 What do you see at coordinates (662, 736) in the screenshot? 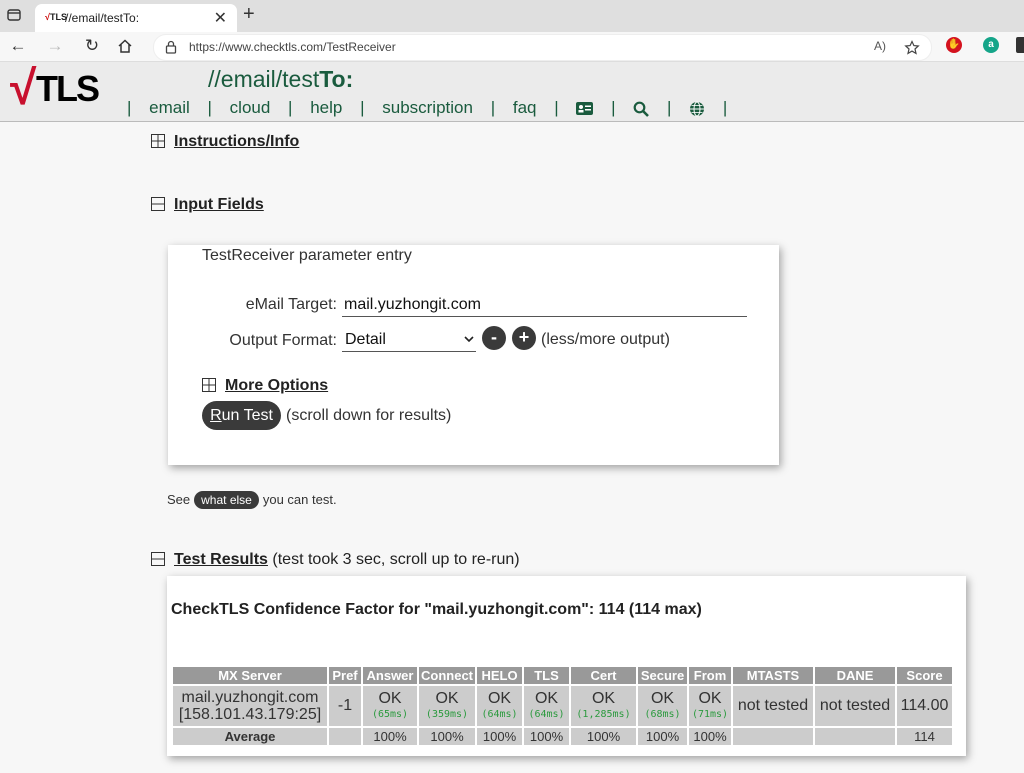
I see `average-secure-cell: 100%` at bounding box center [662, 736].